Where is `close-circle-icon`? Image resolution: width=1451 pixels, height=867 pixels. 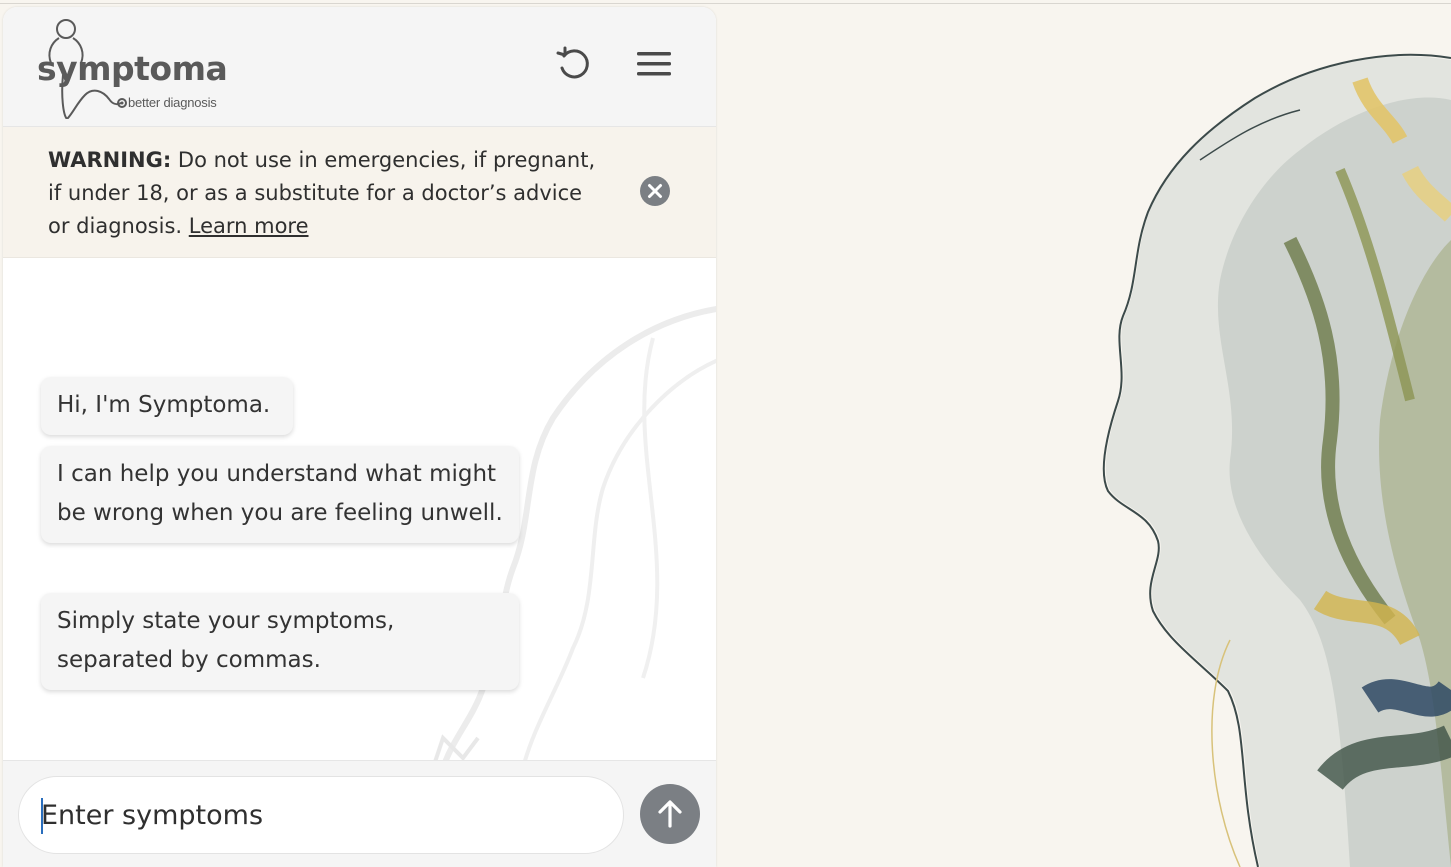
close-circle-icon is located at coordinates (655, 191).